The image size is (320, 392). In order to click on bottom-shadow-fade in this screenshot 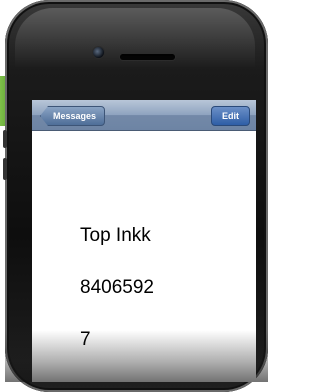, I will do `click(136, 356)`.